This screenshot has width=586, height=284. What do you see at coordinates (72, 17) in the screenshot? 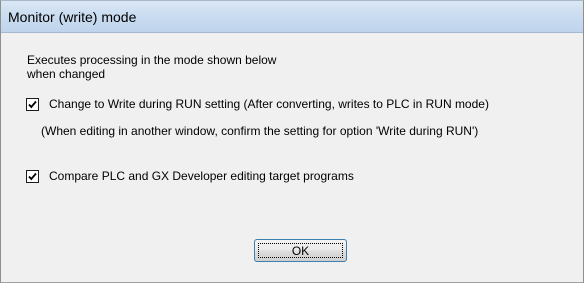
I see `dialog-title: Monitor (write) mode` at bounding box center [72, 17].